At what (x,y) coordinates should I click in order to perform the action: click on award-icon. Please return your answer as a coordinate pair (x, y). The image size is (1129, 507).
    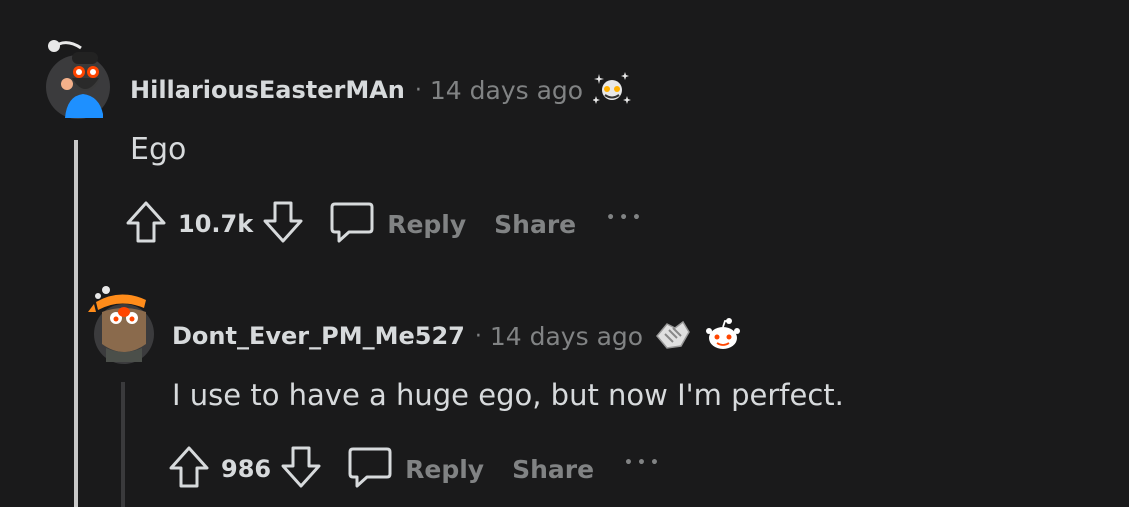
    Looking at the image, I should click on (612, 90).